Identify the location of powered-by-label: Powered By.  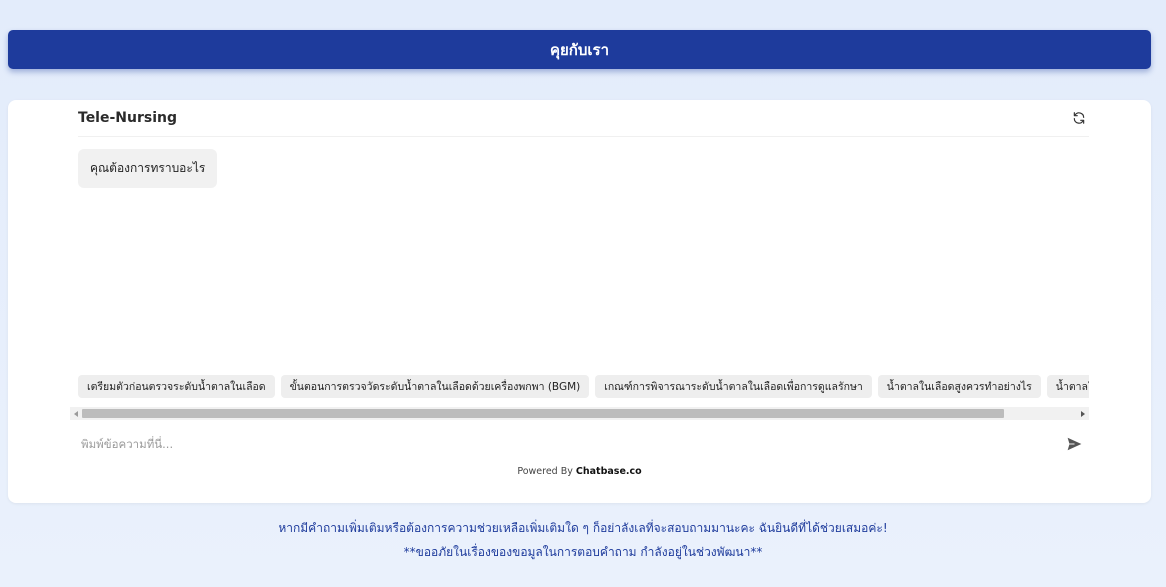
(545, 471).